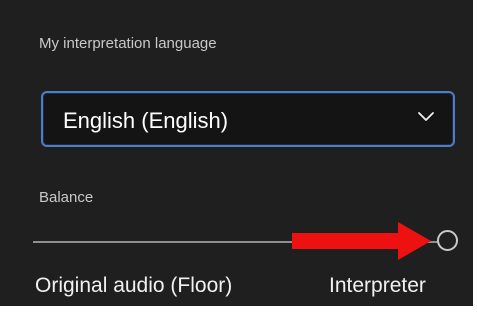  I want to click on interpretation-language-label: My interpretation language, so click(128, 43).